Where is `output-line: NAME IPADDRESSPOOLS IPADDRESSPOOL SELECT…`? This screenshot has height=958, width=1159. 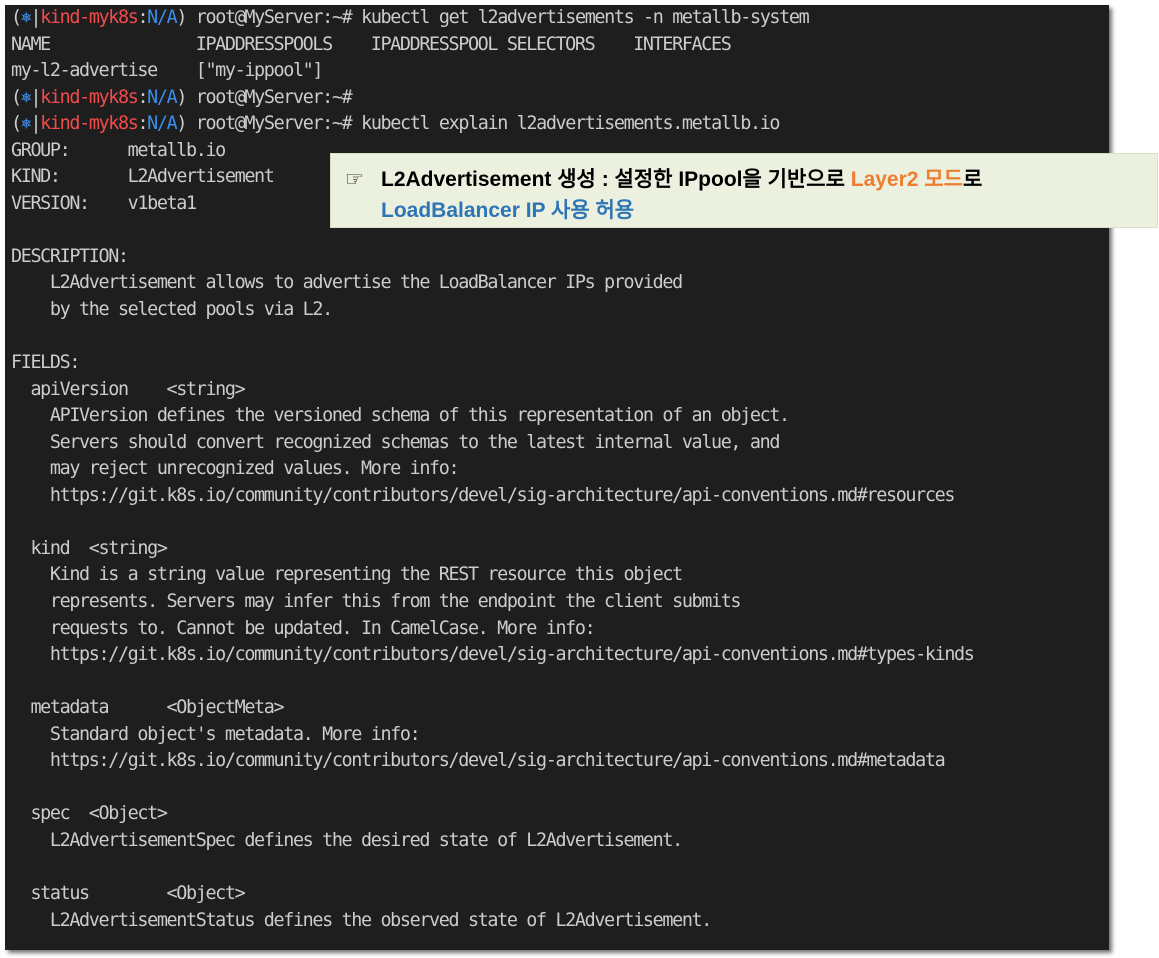
output-line: NAME IPADDRESSPOOLS IPADDRESSPOOL SELECT… is located at coordinates (371, 44).